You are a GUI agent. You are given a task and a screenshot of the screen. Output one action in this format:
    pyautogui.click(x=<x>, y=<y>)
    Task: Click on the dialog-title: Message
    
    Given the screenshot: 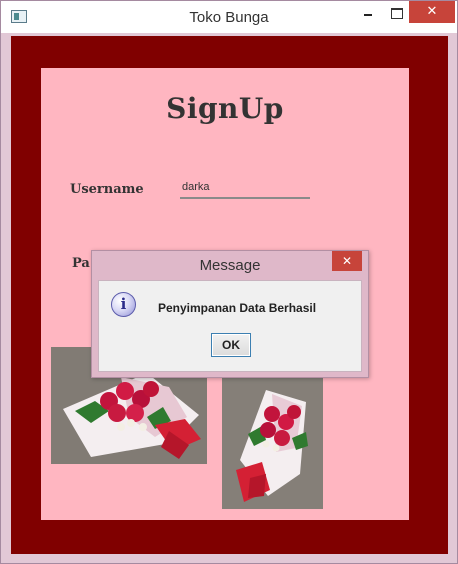 What is the action you would take?
    pyautogui.click(x=230, y=265)
    